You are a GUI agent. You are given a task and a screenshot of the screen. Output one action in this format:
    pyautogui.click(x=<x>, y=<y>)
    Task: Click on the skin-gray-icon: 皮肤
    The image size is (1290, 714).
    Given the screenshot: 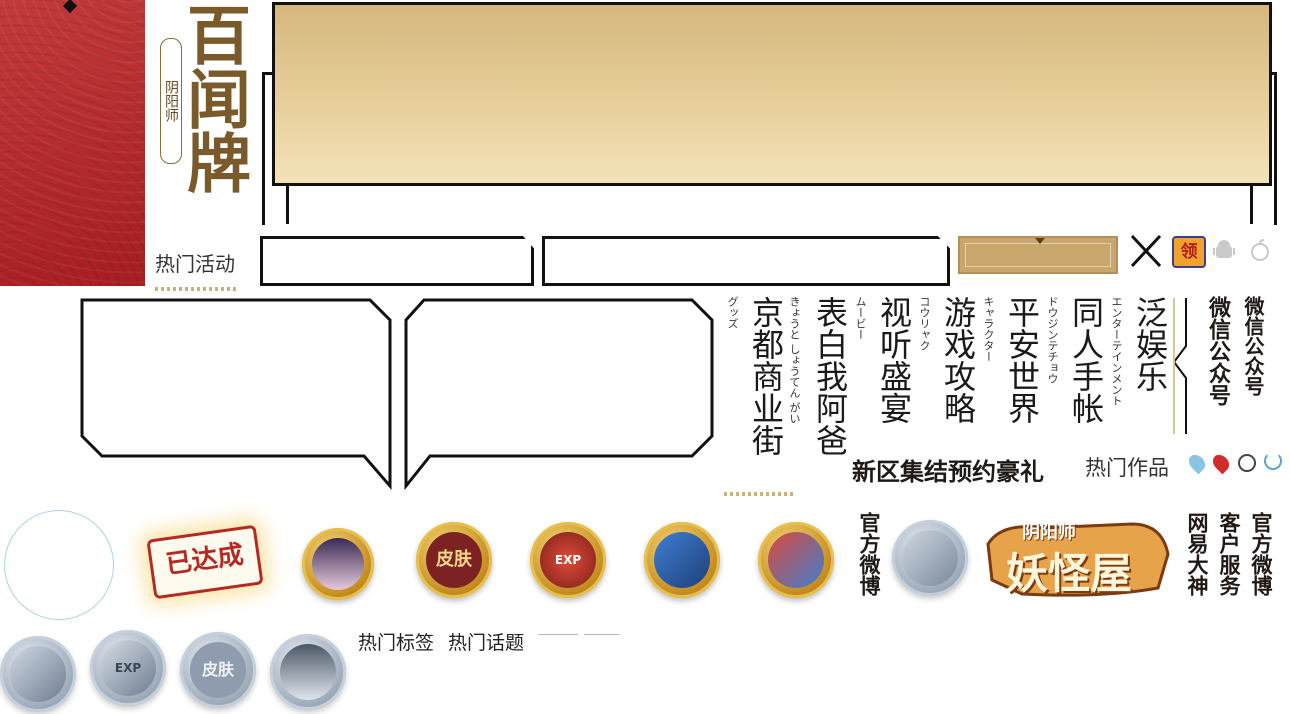 What is the action you would take?
    pyautogui.click(x=218, y=670)
    